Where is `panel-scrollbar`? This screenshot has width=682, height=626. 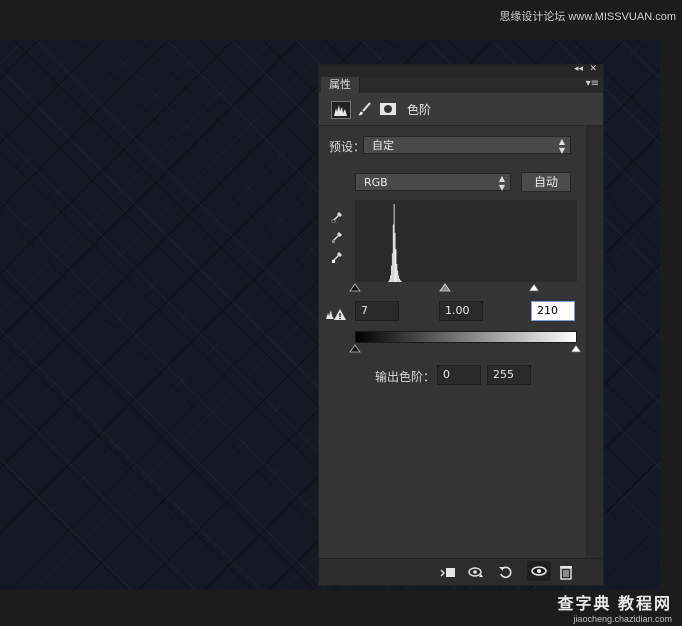
panel-scrollbar is located at coordinates (594, 342).